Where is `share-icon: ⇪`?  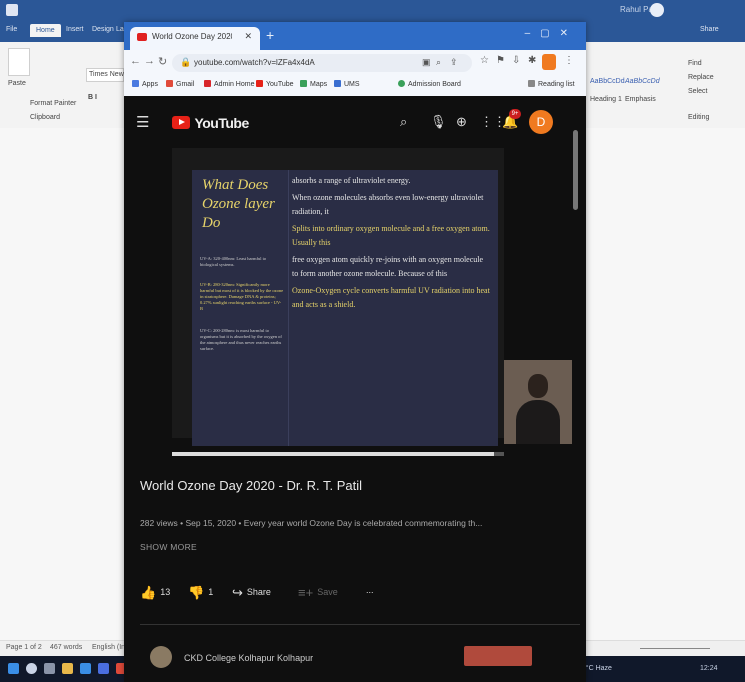 share-icon: ⇪ is located at coordinates (454, 62).